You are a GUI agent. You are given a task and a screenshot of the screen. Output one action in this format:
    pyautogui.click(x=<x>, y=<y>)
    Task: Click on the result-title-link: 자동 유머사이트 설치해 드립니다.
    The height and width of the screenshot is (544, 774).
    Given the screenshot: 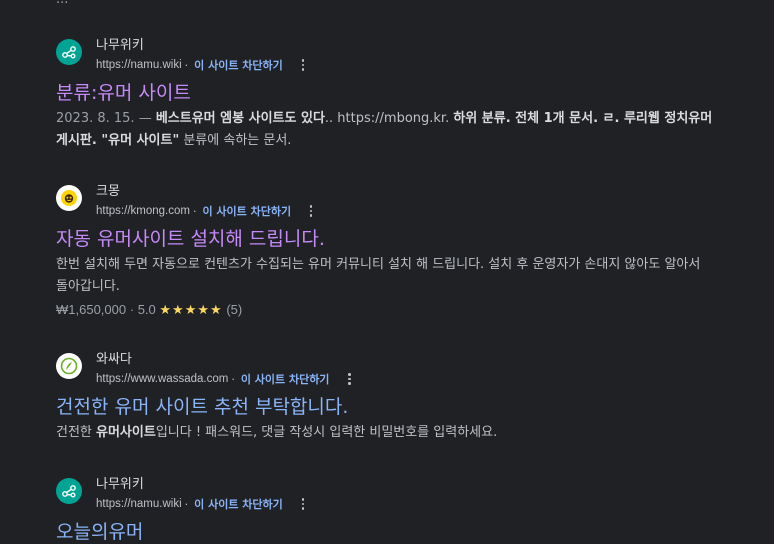 What is the action you would take?
    pyautogui.click(x=386, y=239)
    